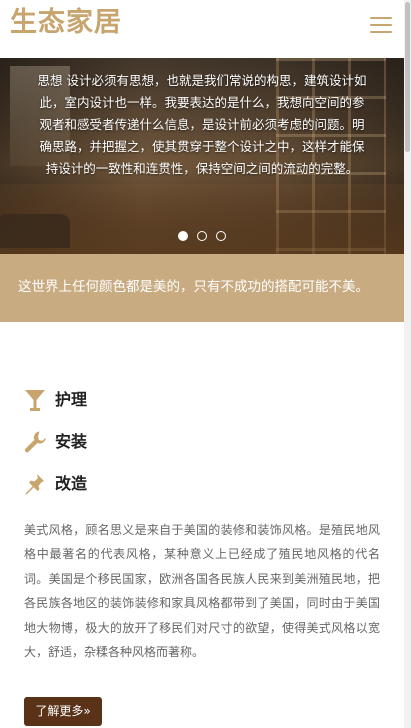 Image resolution: width=411 pixels, height=728 pixels. I want to click on feature-label: 安装, so click(71, 441).